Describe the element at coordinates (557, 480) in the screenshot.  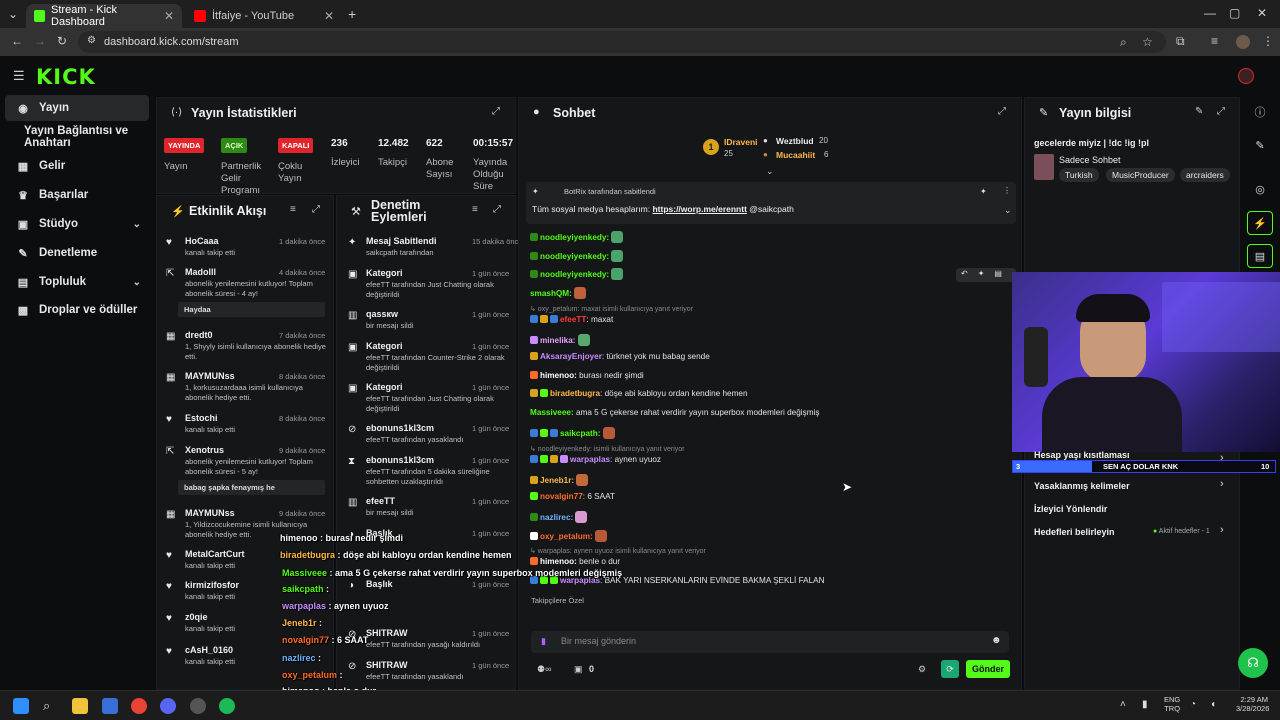
I see `chat-username: Jeneb1r:` at that location.